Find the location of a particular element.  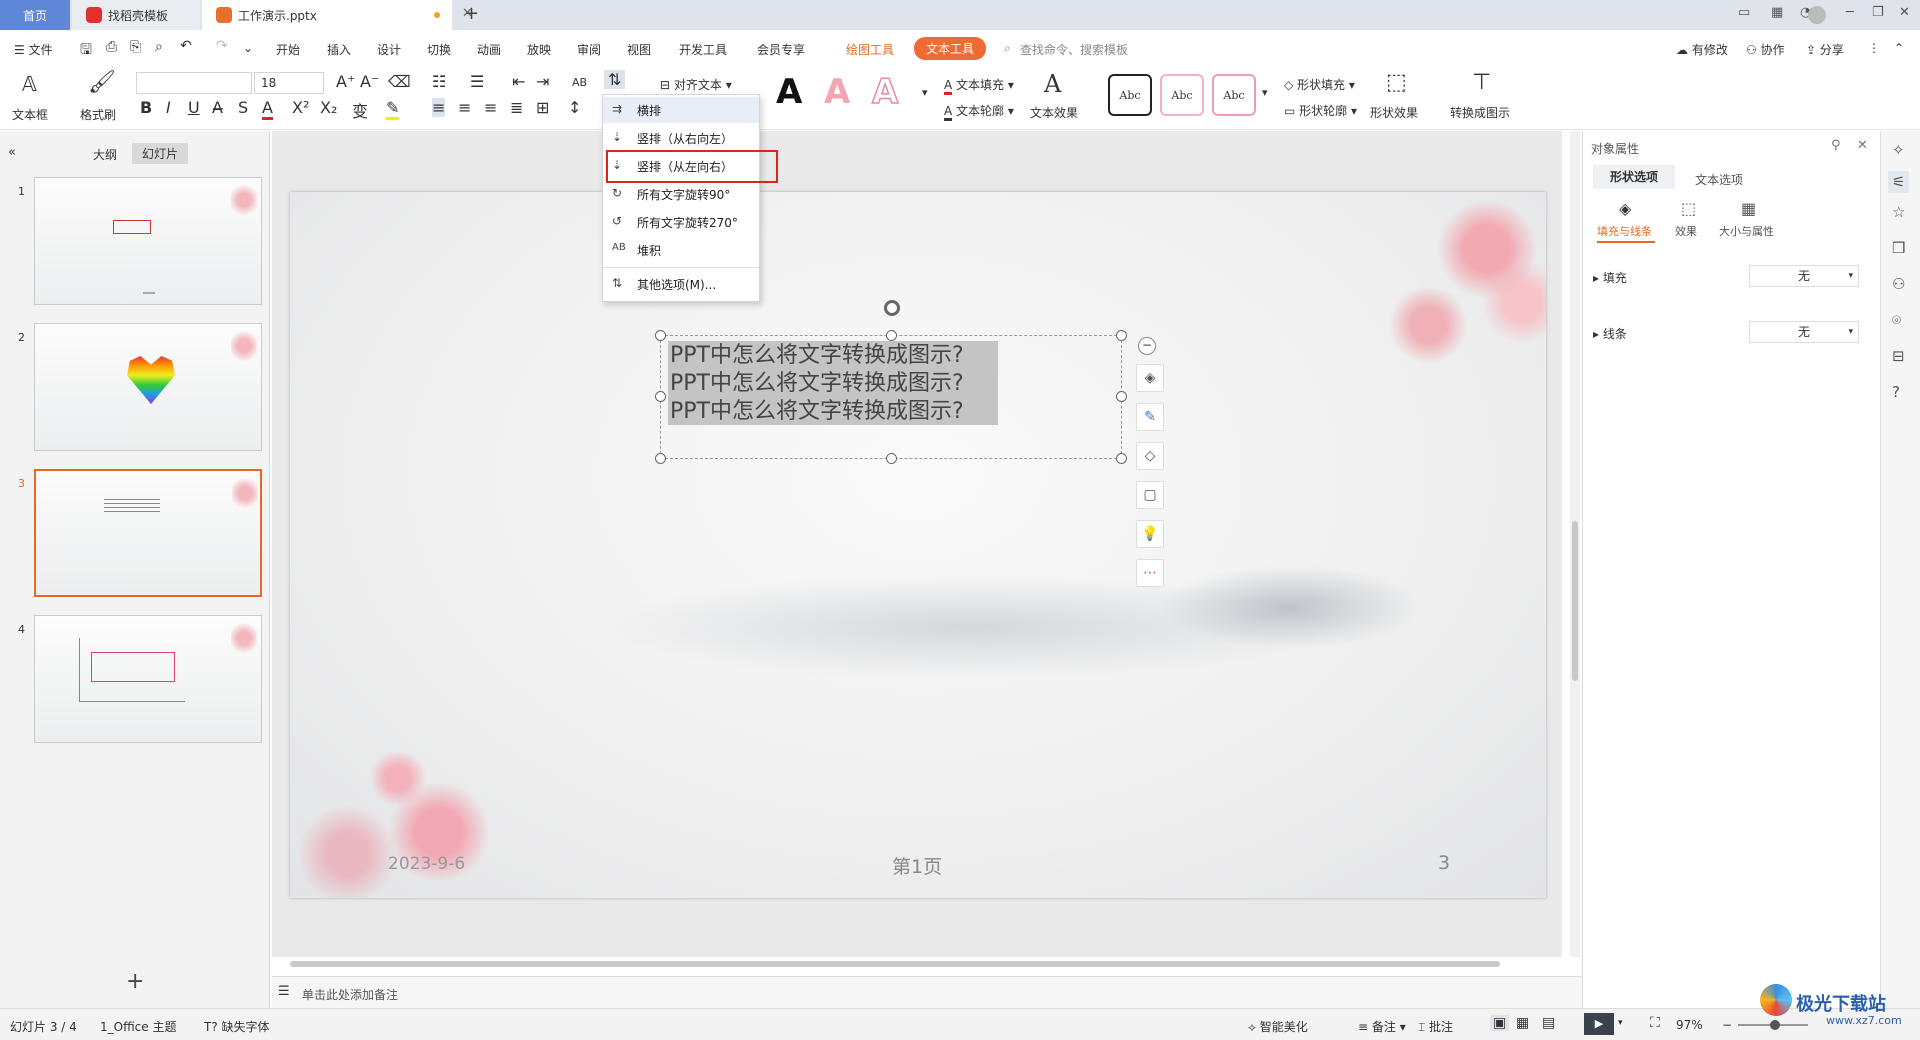

collapse-tools-icon: − is located at coordinates (1147, 346).